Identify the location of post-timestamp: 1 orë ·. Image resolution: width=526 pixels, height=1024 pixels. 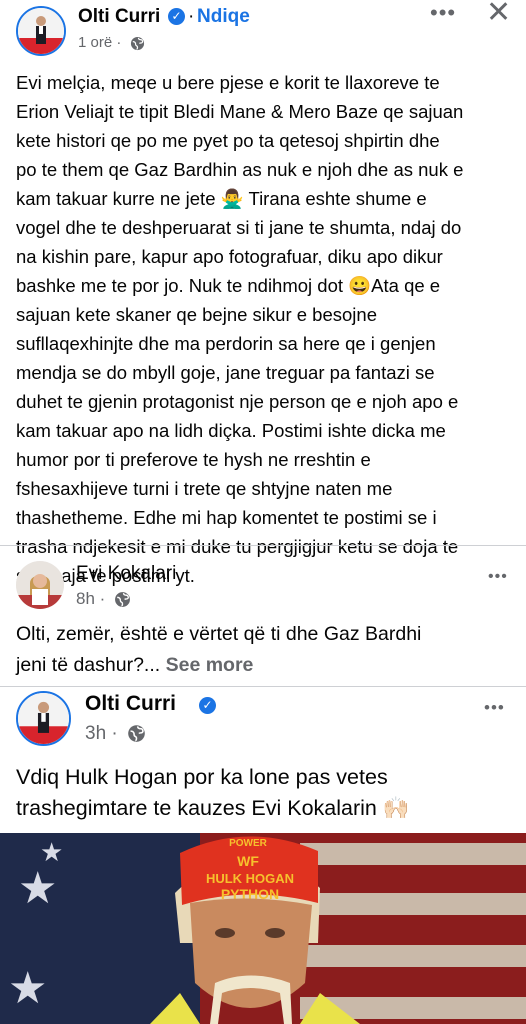
(111, 42).